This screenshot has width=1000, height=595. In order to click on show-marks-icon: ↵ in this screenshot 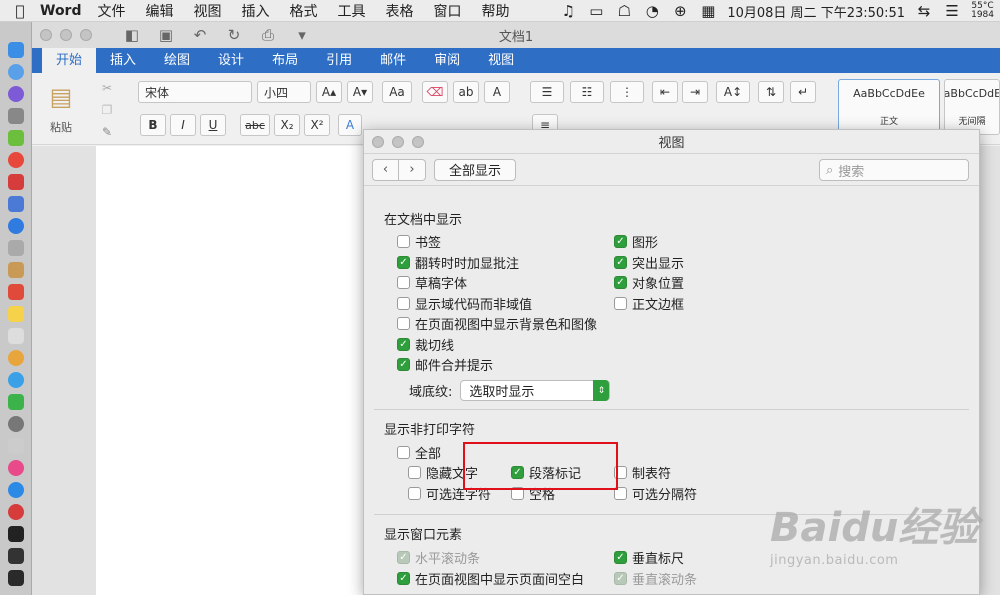, I will do `click(803, 92)`.